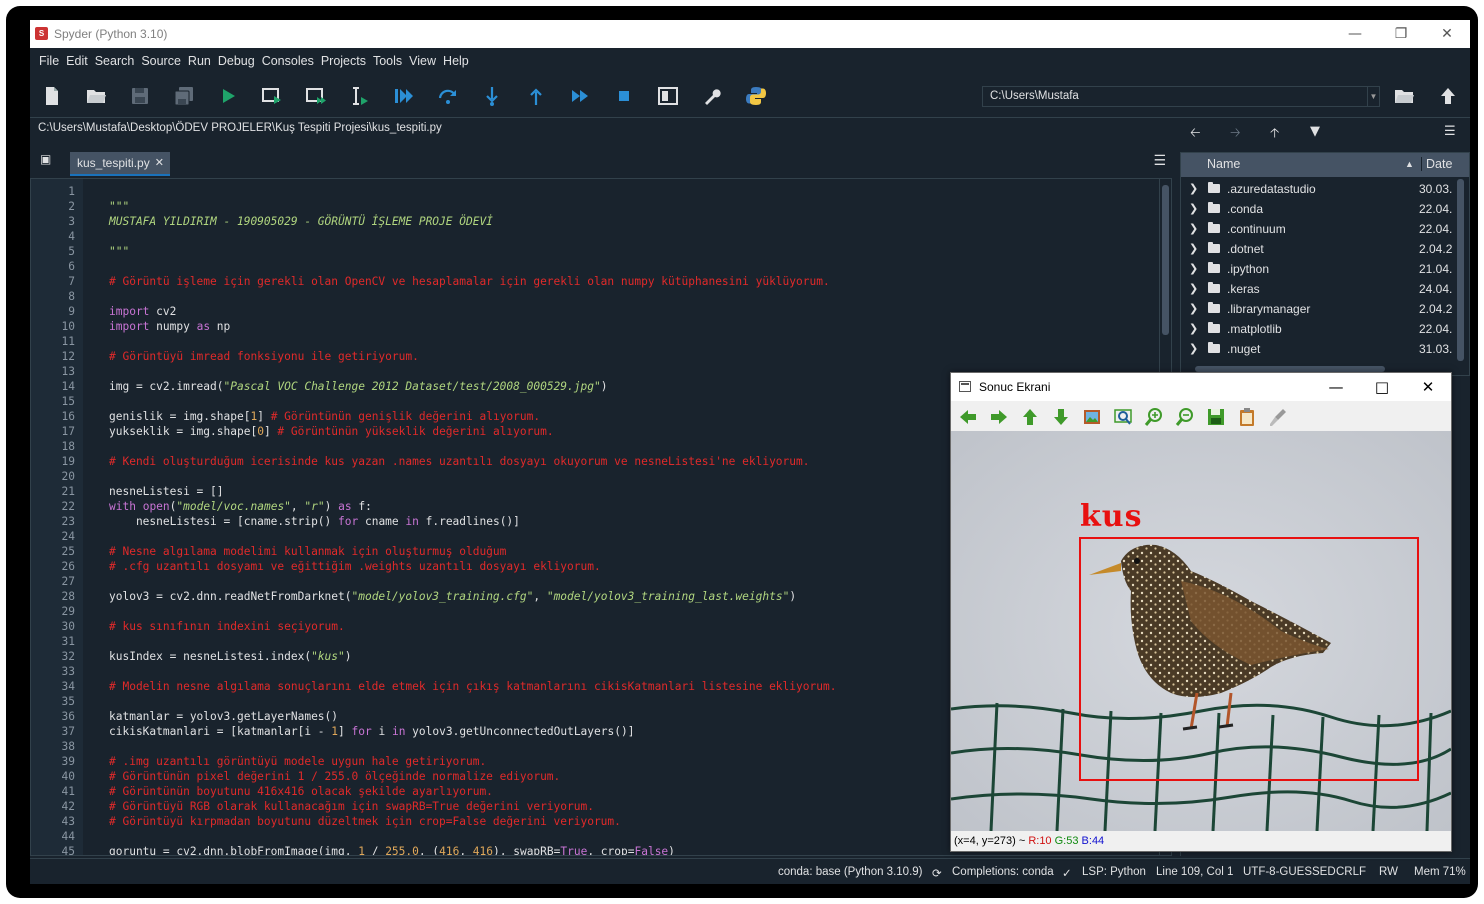  What do you see at coordinates (119, 251) in the screenshot?
I see `code-token: """` at bounding box center [119, 251].